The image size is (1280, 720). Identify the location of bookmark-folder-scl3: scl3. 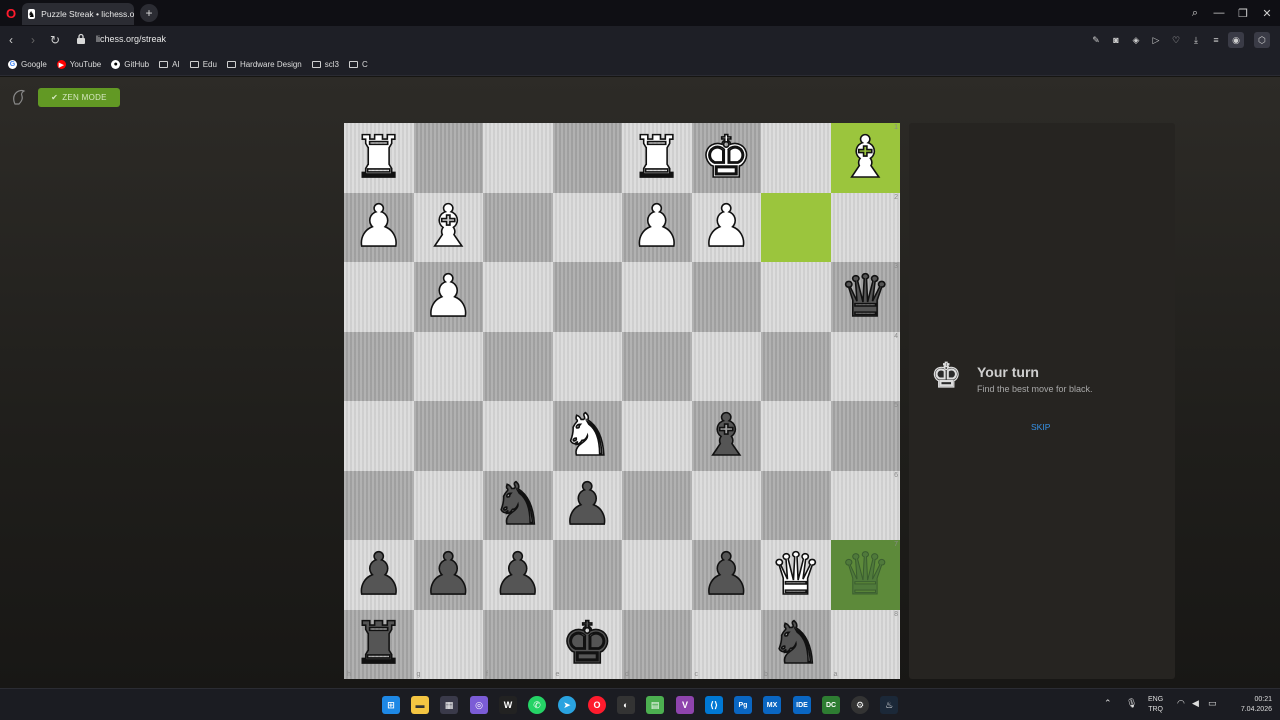
(325, 64).